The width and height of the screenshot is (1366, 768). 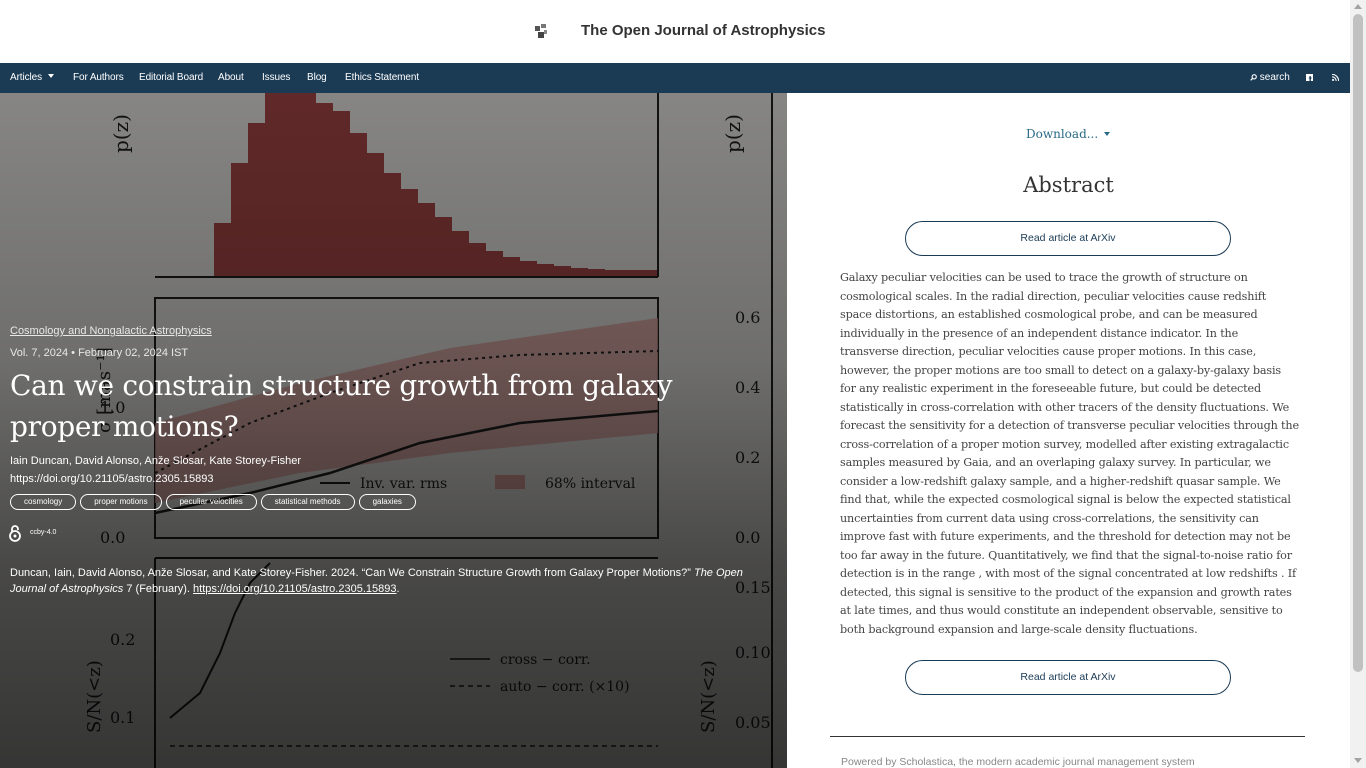 I want to click on nav-editorial-board: Editorial Board, so click(x=171, y=78).